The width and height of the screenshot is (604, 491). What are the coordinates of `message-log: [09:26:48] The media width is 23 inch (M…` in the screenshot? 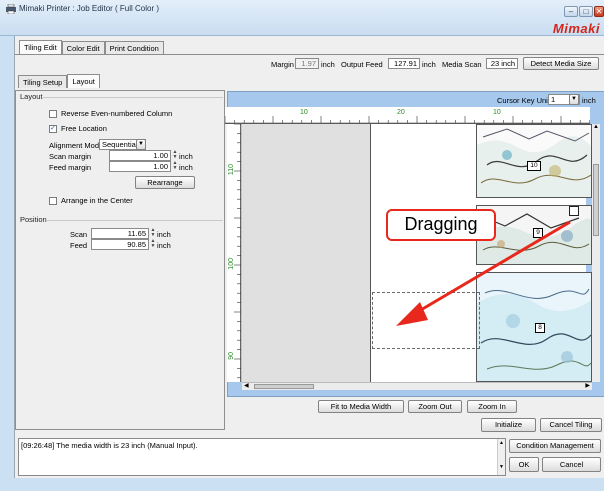 It's located at (262, 457).